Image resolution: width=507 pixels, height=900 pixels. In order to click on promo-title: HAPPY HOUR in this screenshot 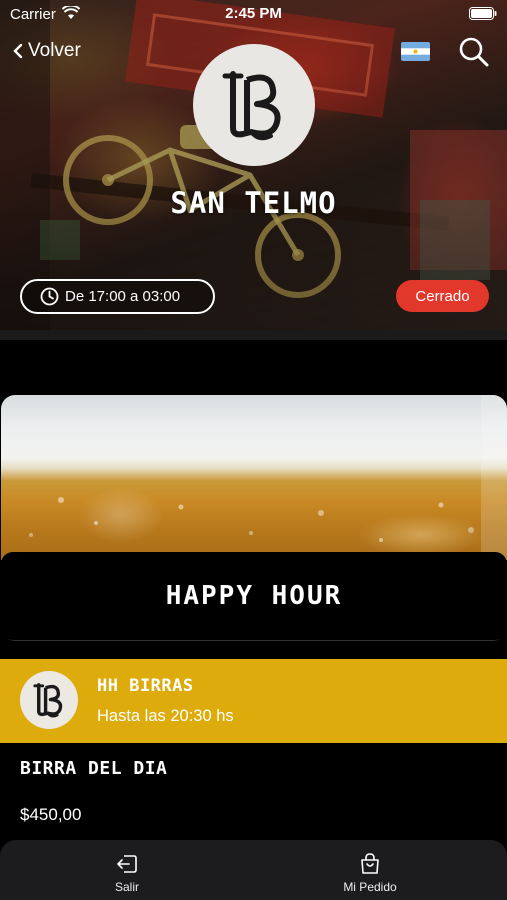, I will do `click(254, 596)`.